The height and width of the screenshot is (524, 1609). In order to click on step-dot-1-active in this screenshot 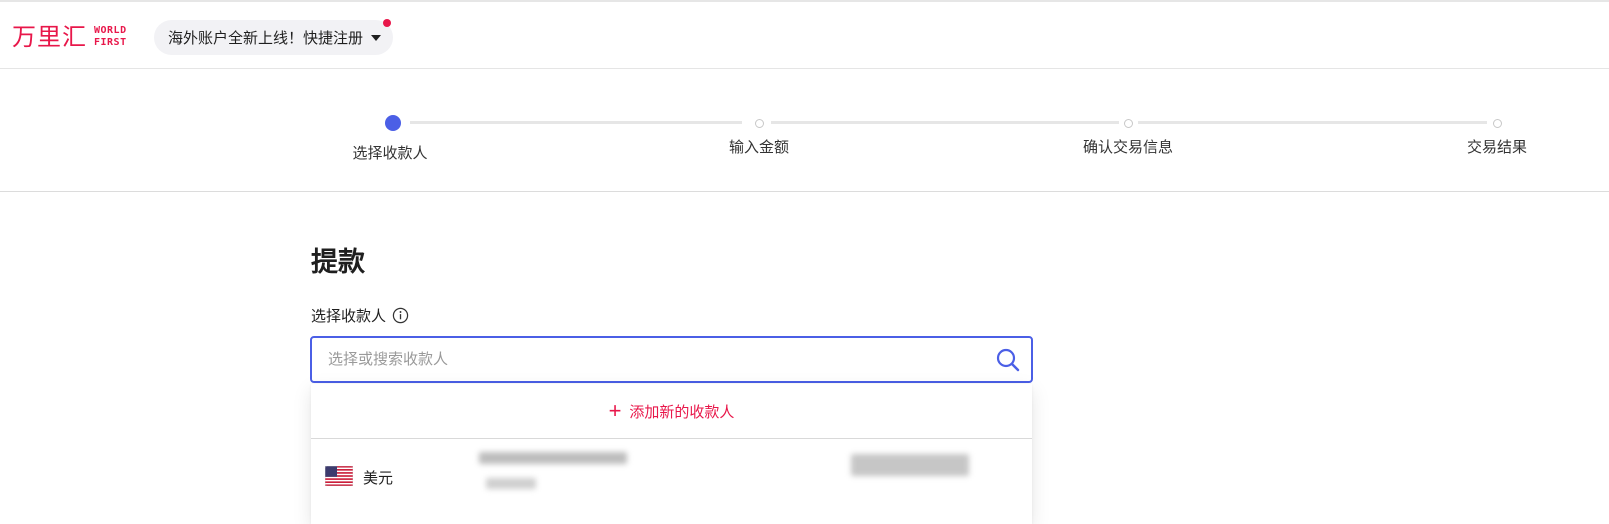, I will do `click(393, 123)`.